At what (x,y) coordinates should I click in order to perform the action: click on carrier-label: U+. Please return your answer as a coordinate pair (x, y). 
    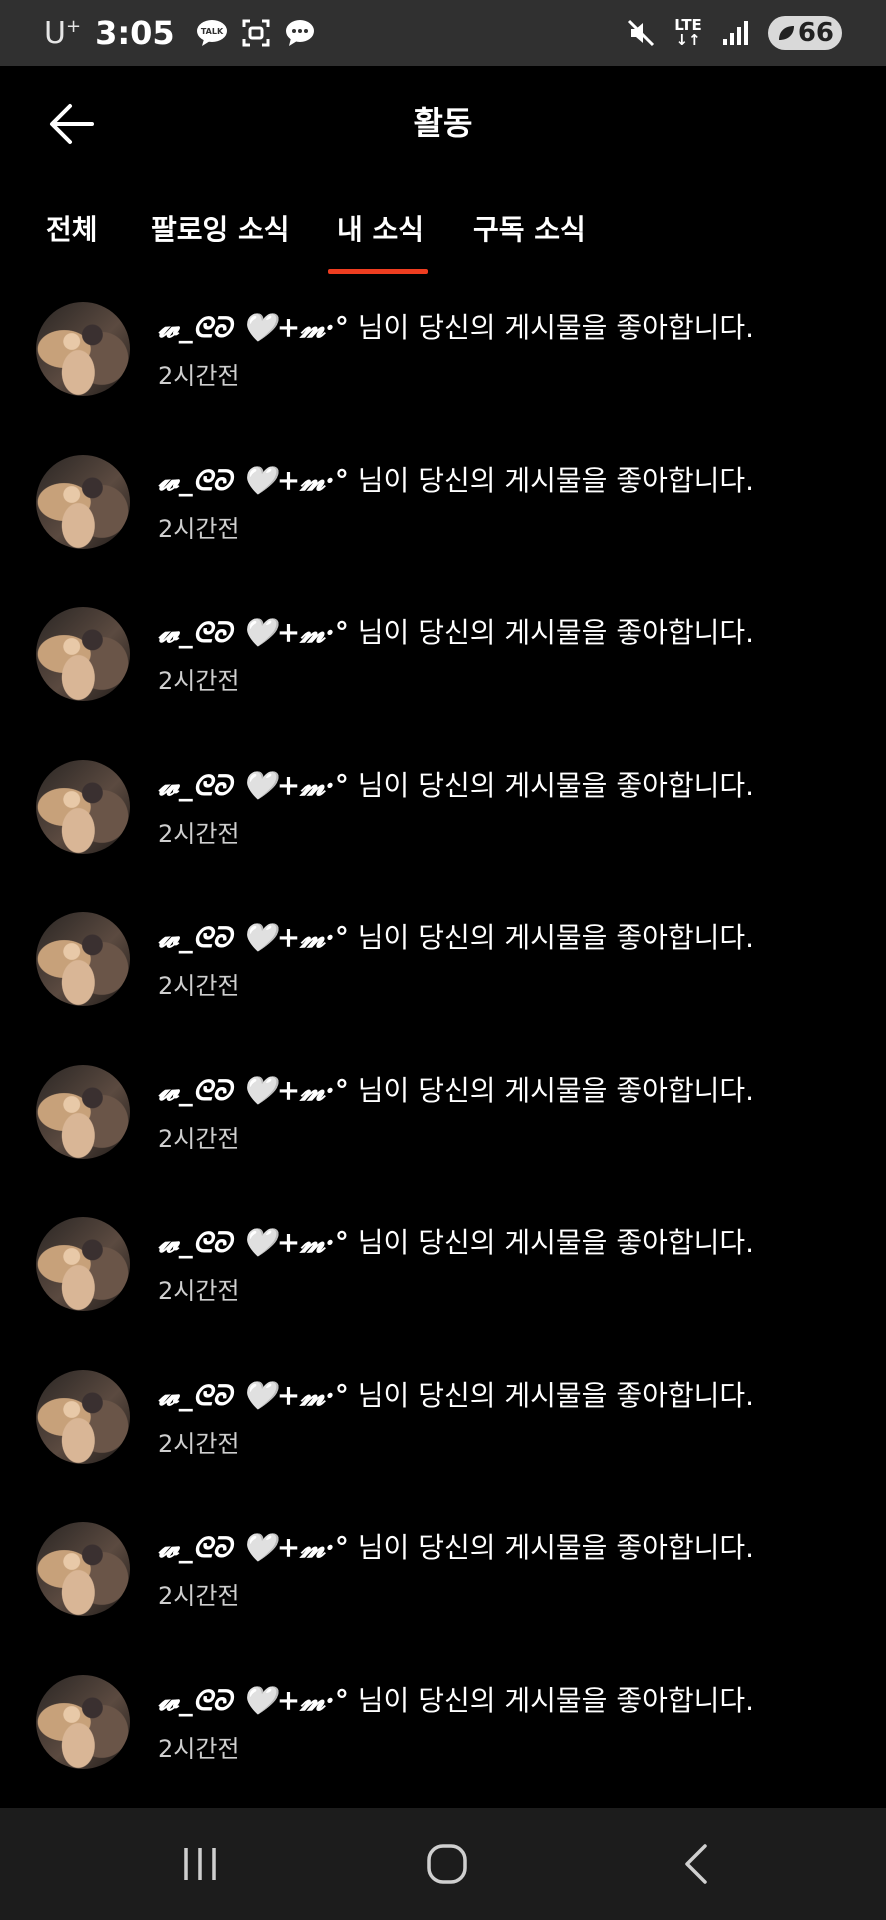
    Looking at the image, I should click on (63, 33).